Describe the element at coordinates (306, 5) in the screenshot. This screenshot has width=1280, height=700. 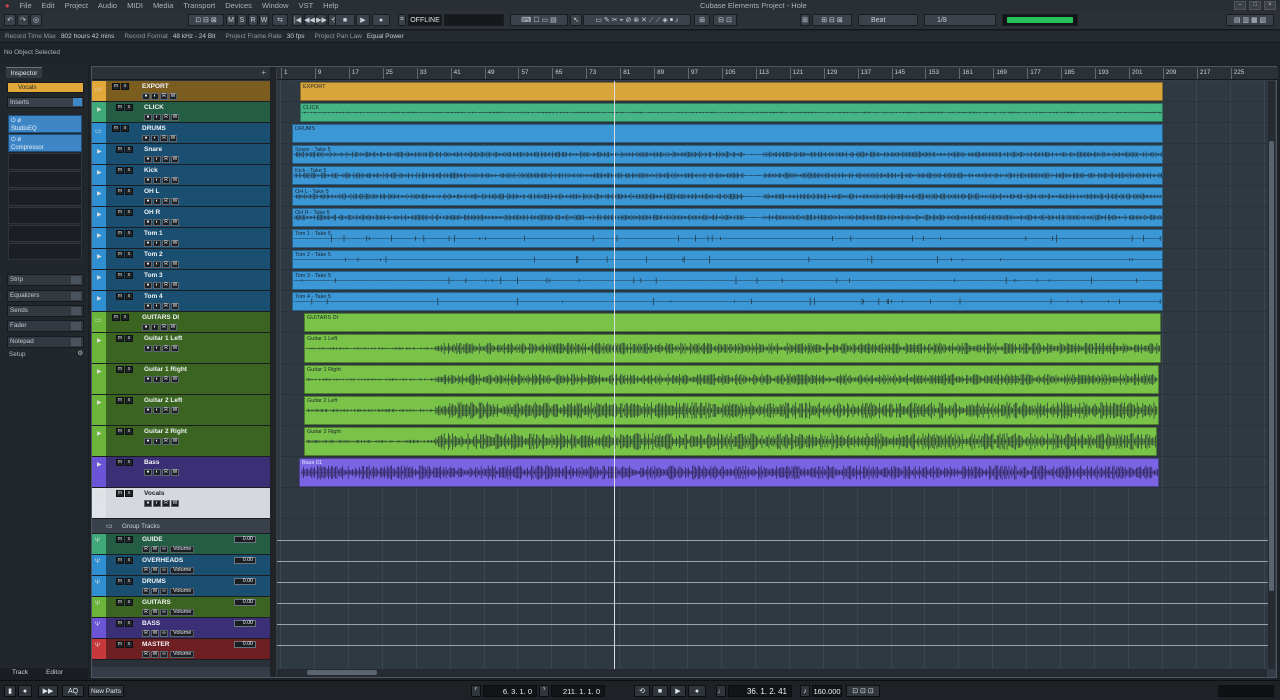
I see `menu-item-vst: VST` at that location.